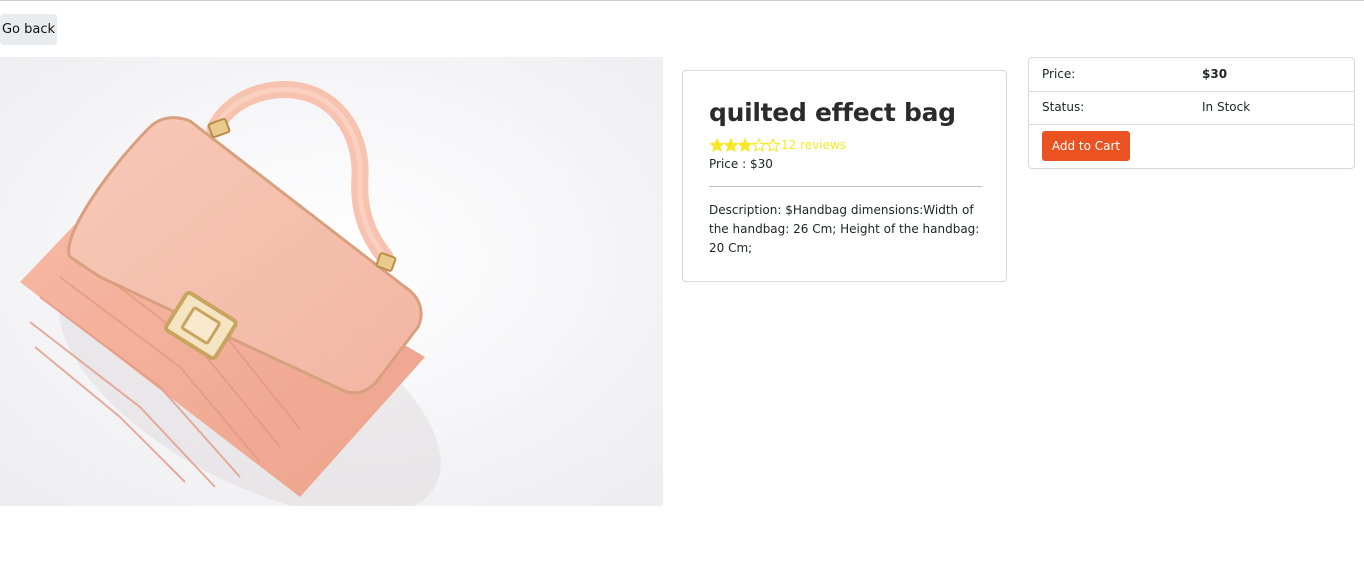  I want to click on reviews-count: 12 reviews, so click(814, 145).